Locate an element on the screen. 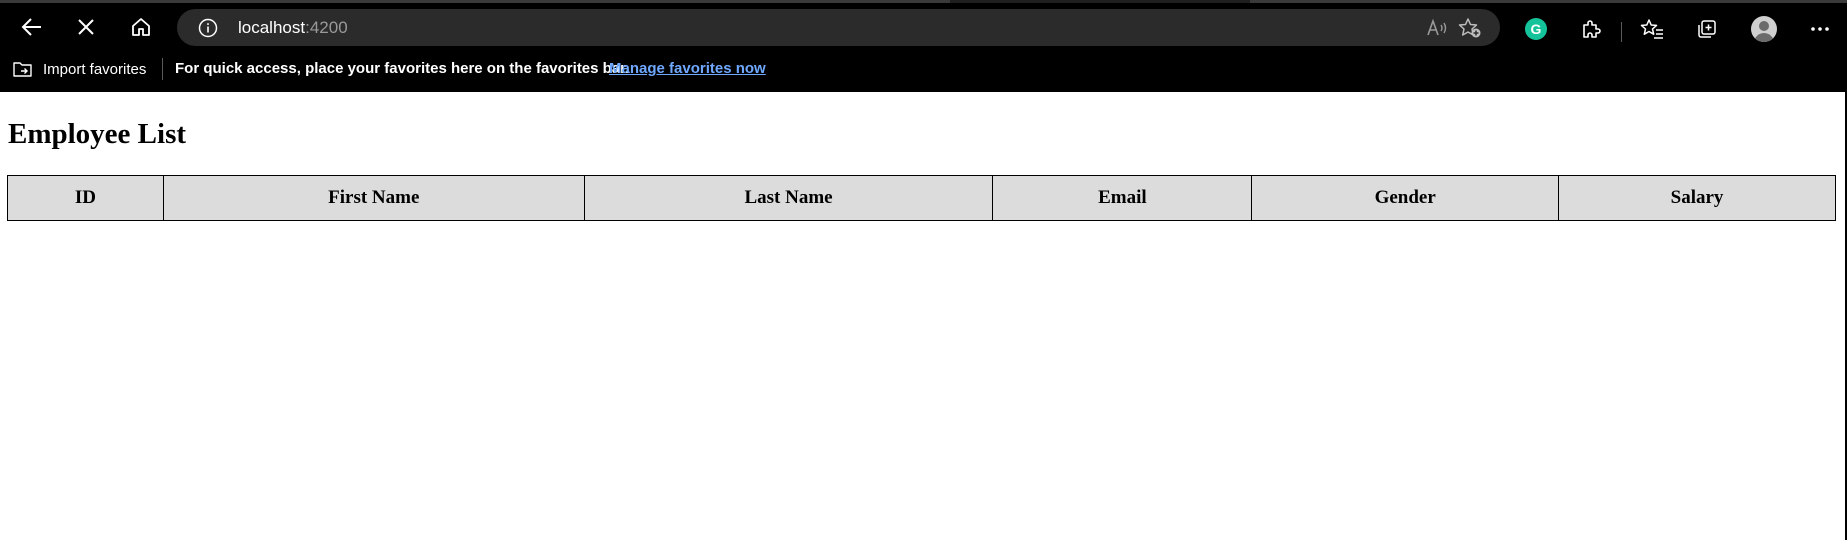 Image resolution: width=1847 pixels, height=540 pixels. avatar is located at coordinates (1764, 29).